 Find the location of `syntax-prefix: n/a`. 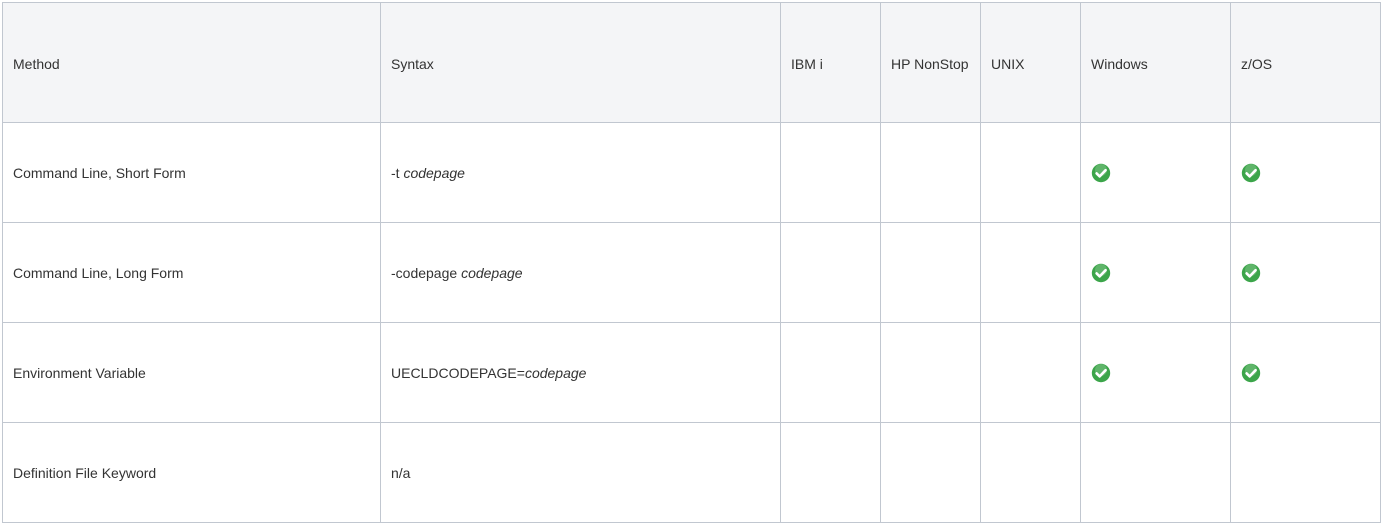

syntax-prefix: n/a is located at coordinates (401, 472).